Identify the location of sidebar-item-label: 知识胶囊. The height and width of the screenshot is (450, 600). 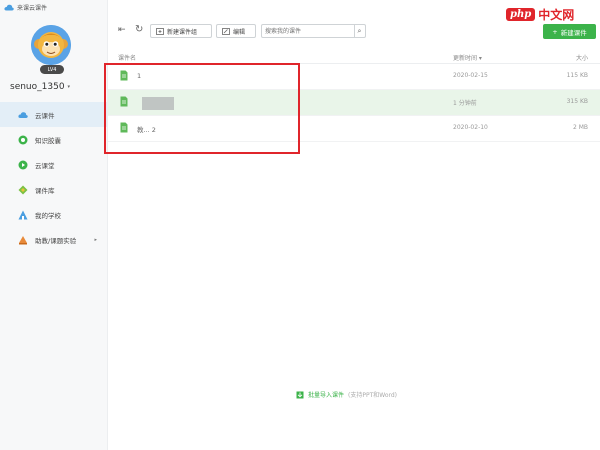
(48, 140).